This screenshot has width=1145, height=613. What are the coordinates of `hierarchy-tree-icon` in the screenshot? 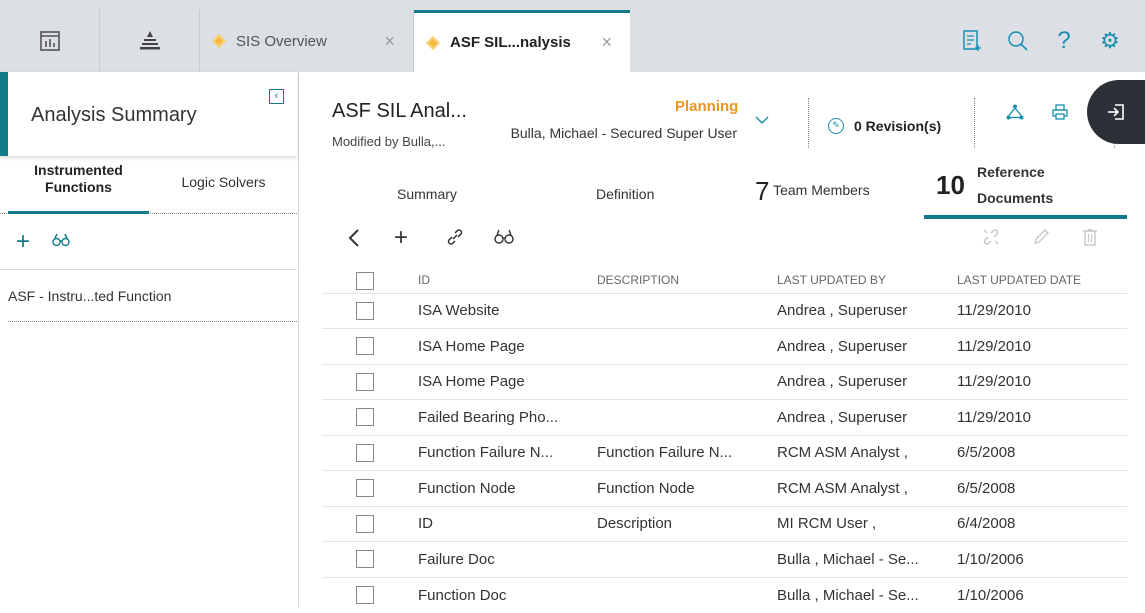 It's located at (1015, 114).